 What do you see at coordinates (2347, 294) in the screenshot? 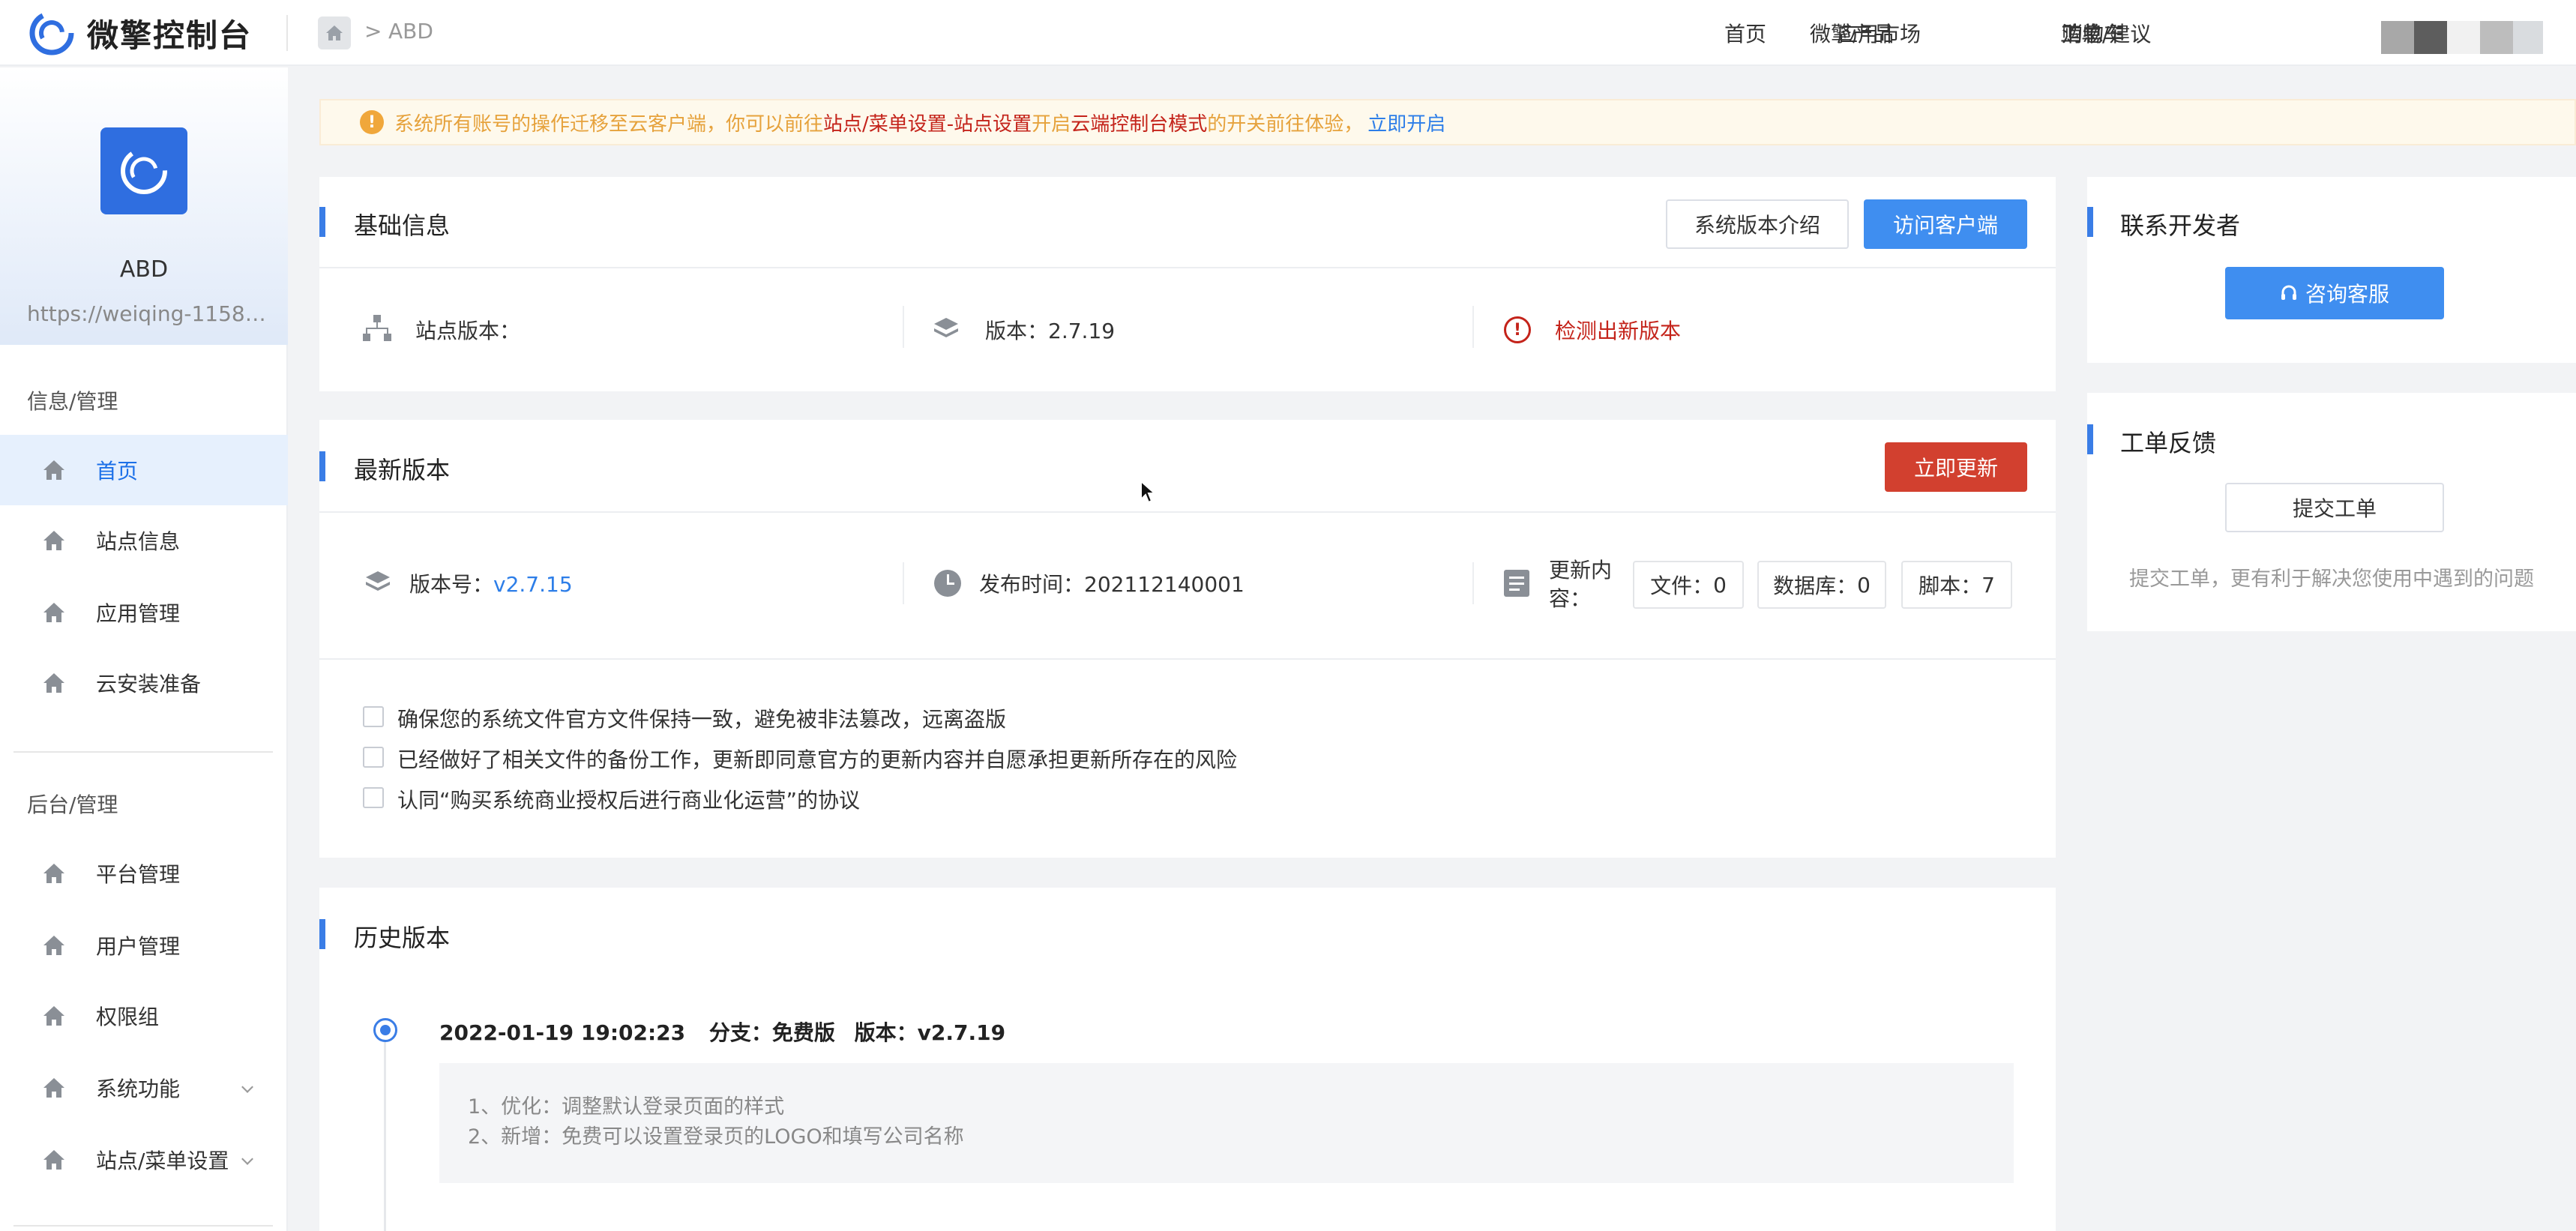
I see `consult-service-label: 咨询客服` at bounding box center [2347, 294].